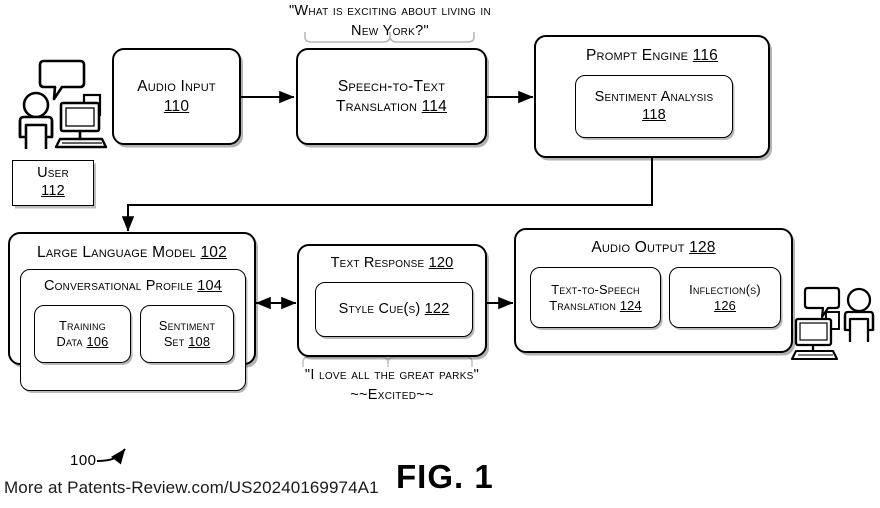  I want to click on sentiment-analysis-title: Sentiment Analysis, so click(654, 96).